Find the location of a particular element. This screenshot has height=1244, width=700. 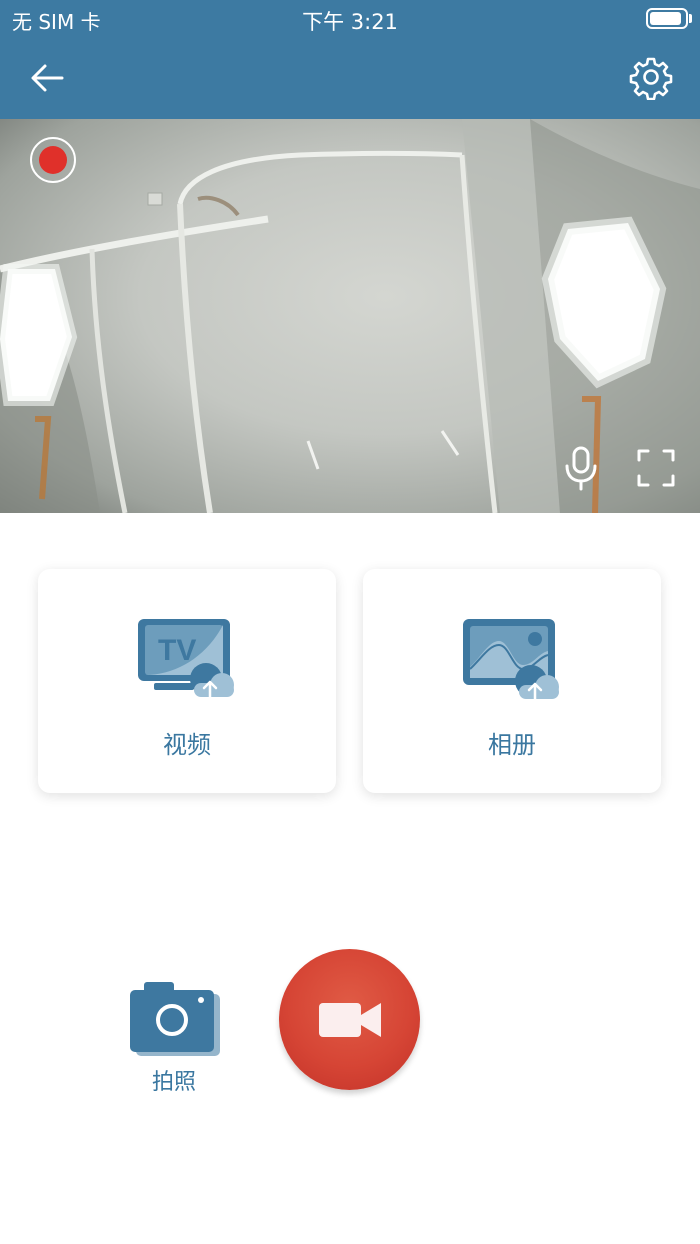

album-card: 相册 is located at coordinates (512, 681).